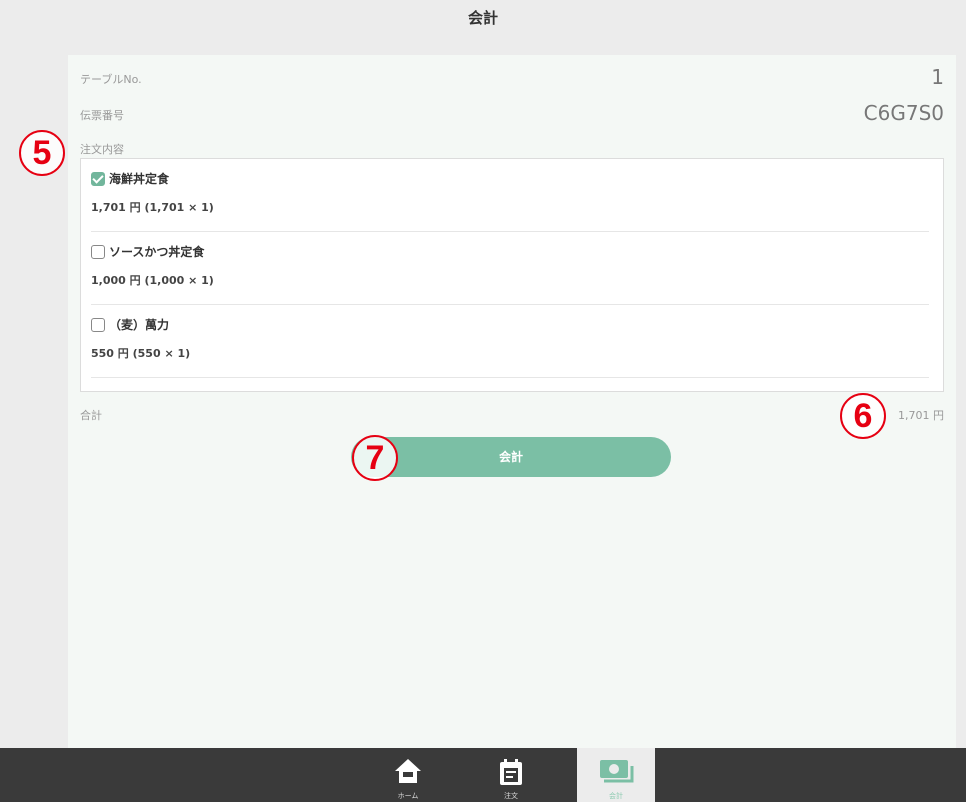  I want to click on order-contents-label: 注文内容, so click(102, 149).